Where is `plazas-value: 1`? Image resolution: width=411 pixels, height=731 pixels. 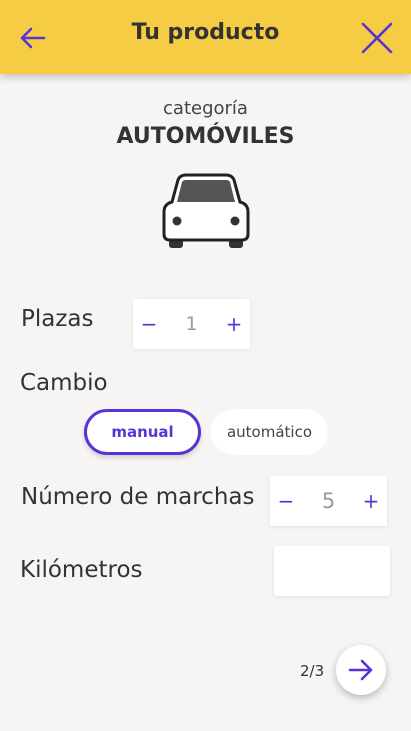 plazas-value: 1 is located at coordinates (191, 324).